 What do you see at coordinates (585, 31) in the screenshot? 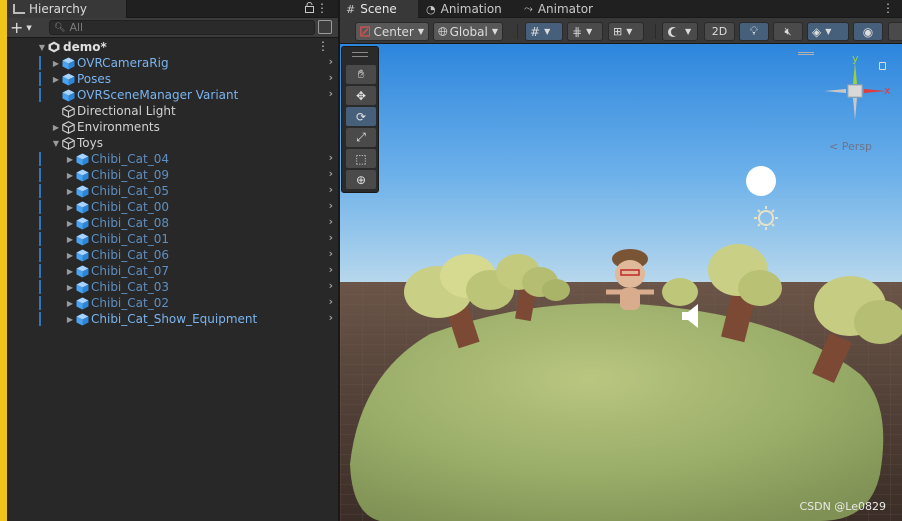
I see `increment-snap-toggle: ⋕ ▼` at bounding box center [585, 31].